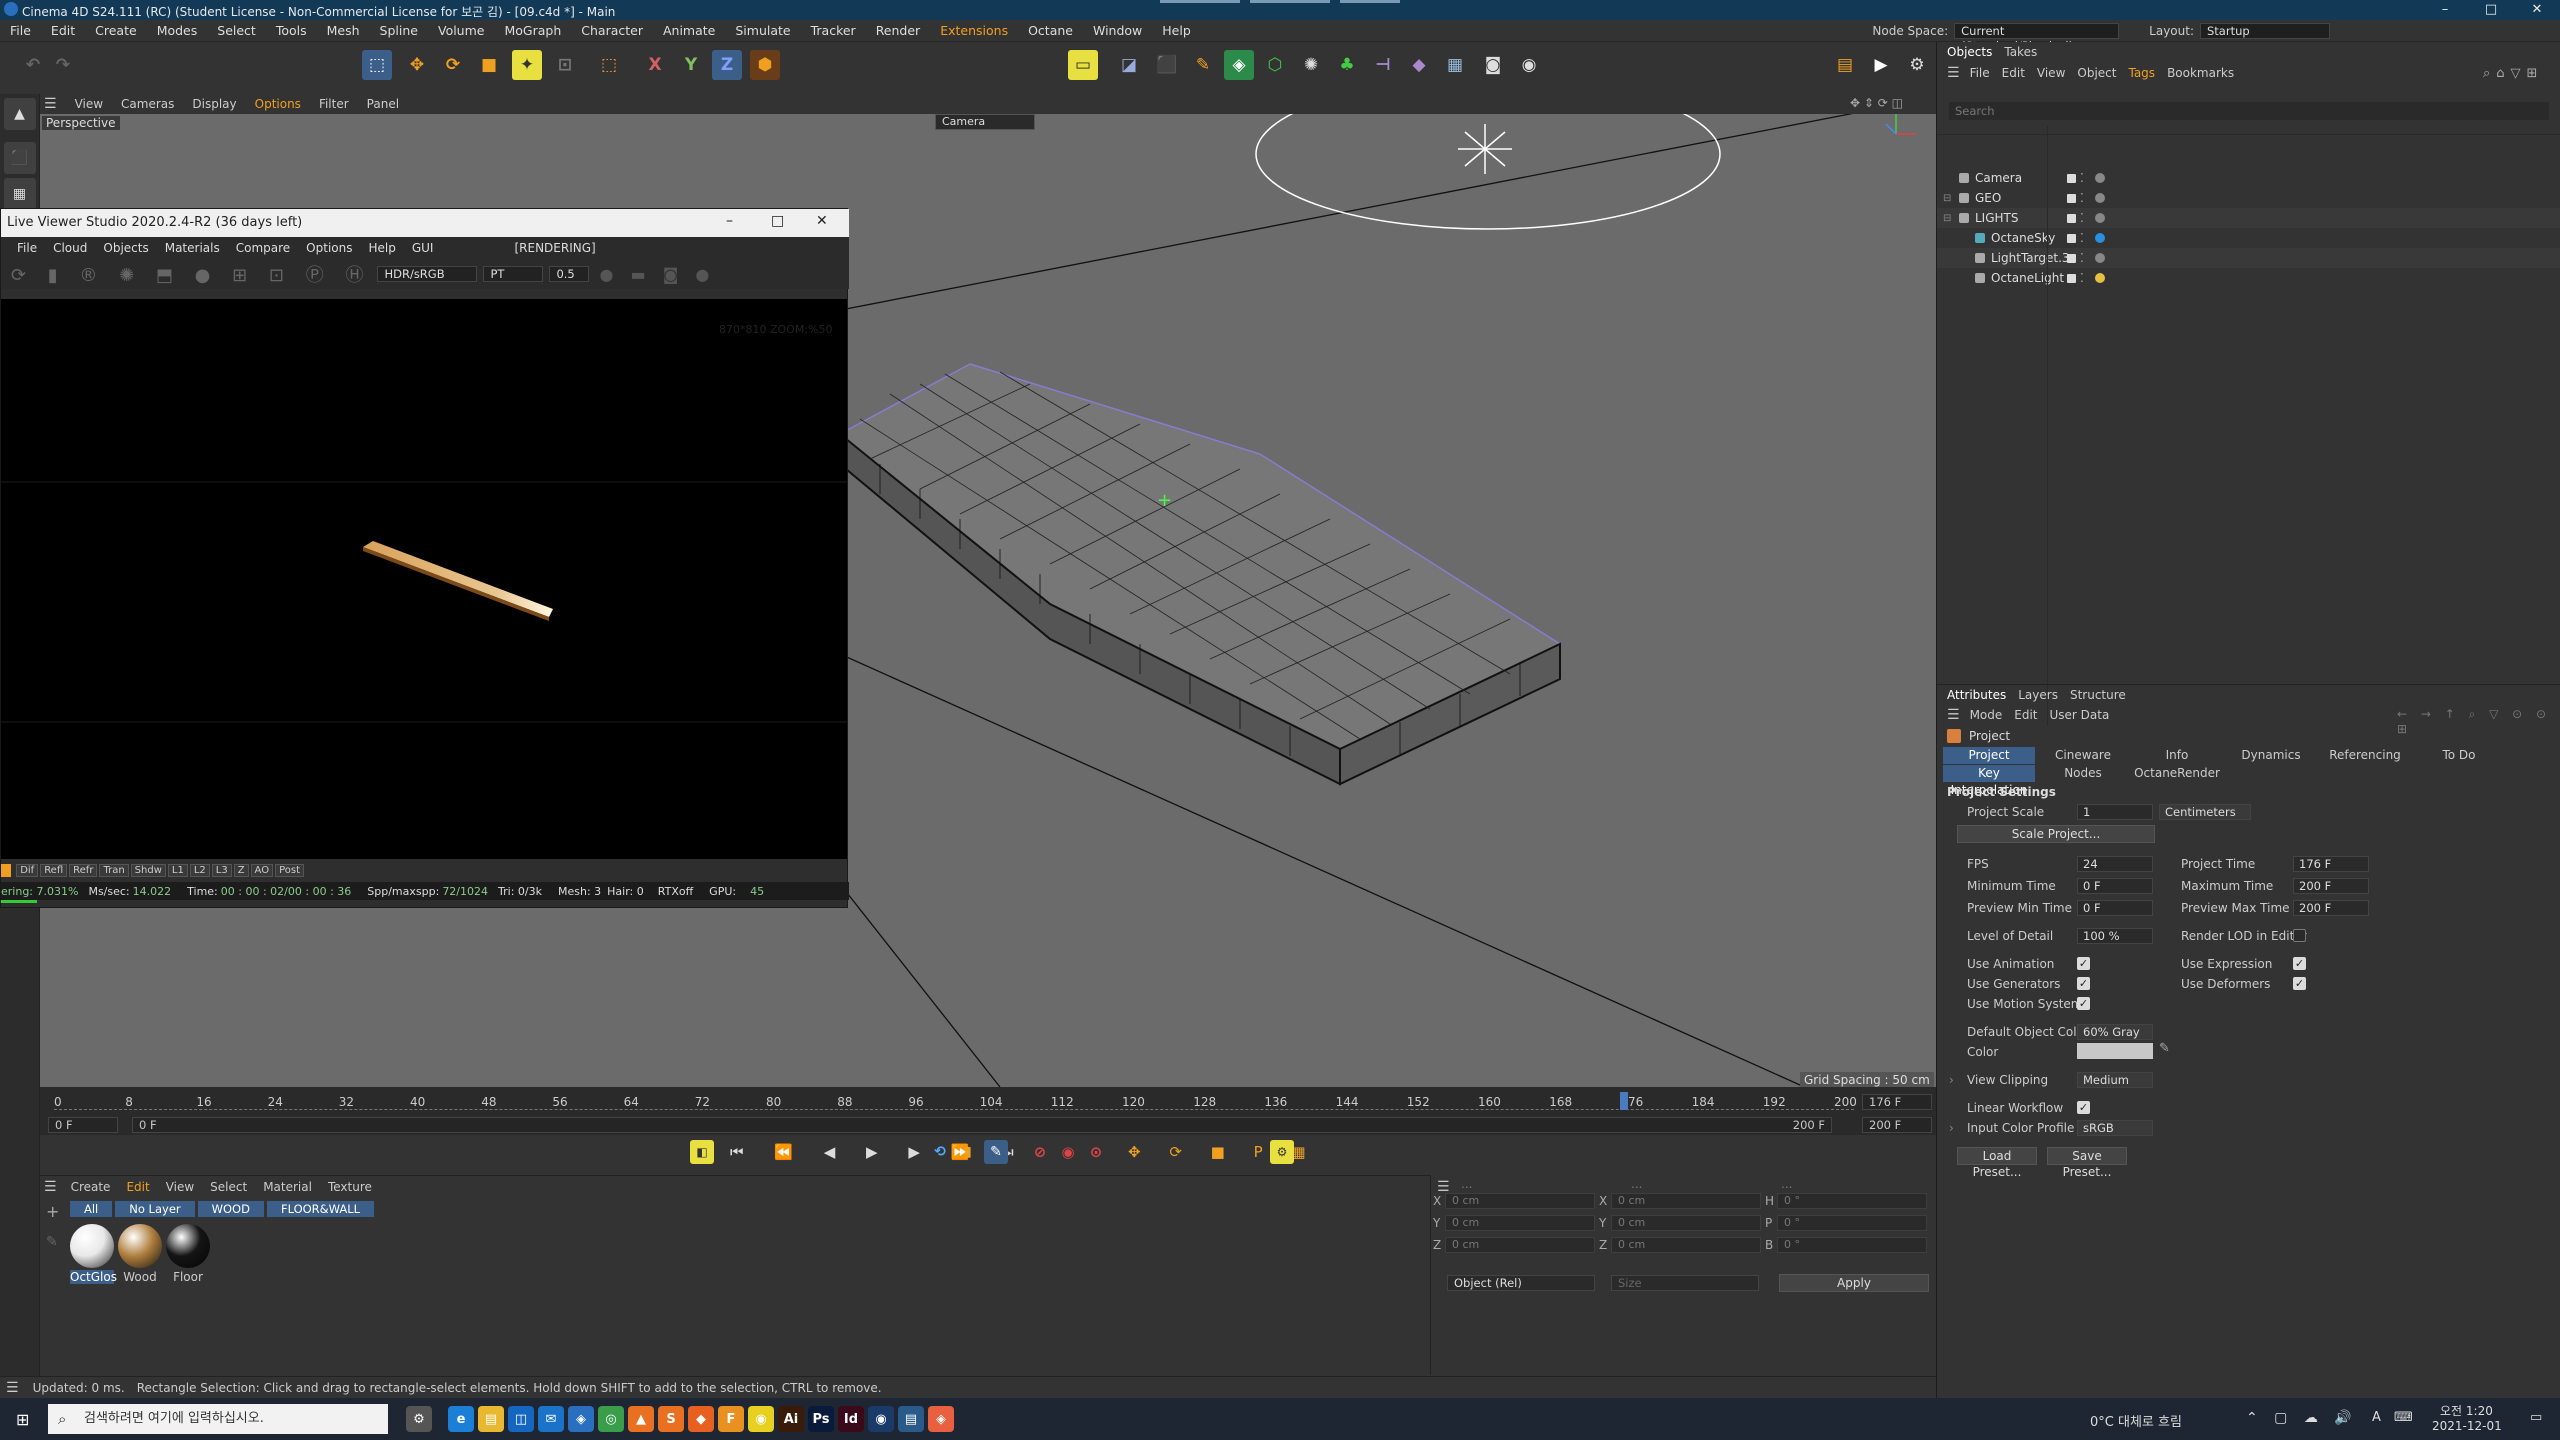 This screenshot has width=2560, height=1440. What do you see at coordinates (1989, 763) in the screenshot?
I see `attr-subtab: Project Settings` at bounding box center [1989, 763].